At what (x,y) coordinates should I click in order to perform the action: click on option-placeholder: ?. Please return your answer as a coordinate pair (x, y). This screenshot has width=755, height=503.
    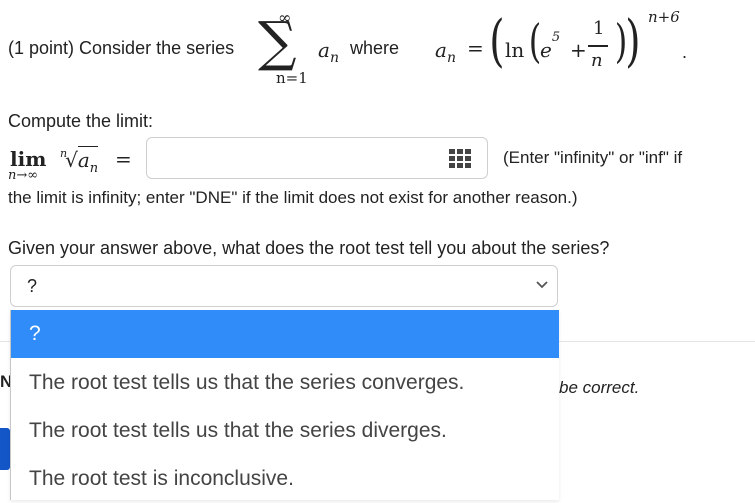
    Looking at the image, I should click on (285, 334).